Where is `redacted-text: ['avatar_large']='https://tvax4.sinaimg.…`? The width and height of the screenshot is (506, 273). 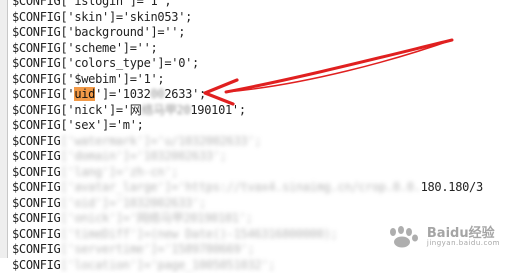
redacted-text: ['avatar_large']='https://tvax4.sinaimg.… is located at coordinates (240, 187).